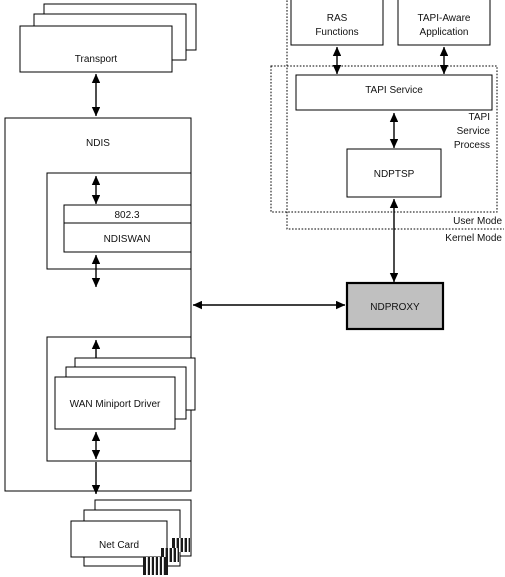 This screenshot has width=505, height=577. I want to click on ndis-label: NDIS, so click(98, 143).